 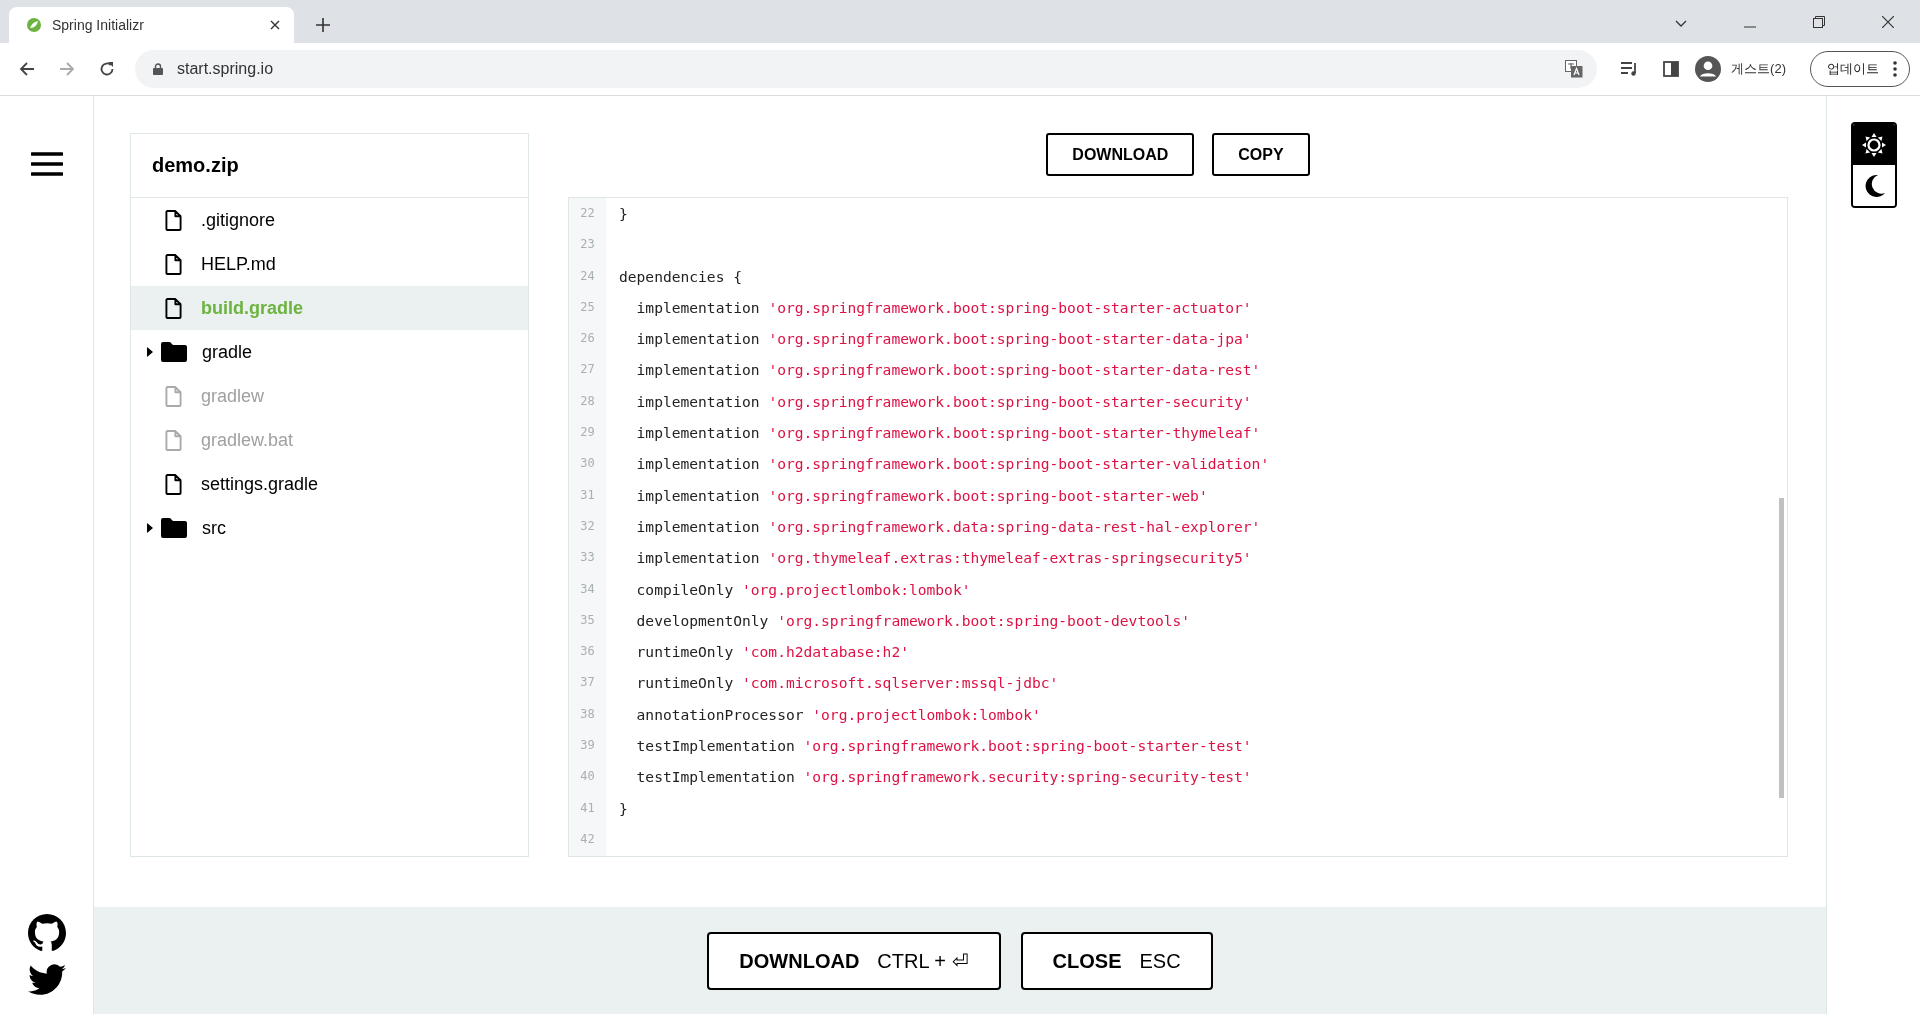 What do you see at coordinates (158, 69) in the screenshot?
I see `lock-icon` at bounding box center [158, 69].